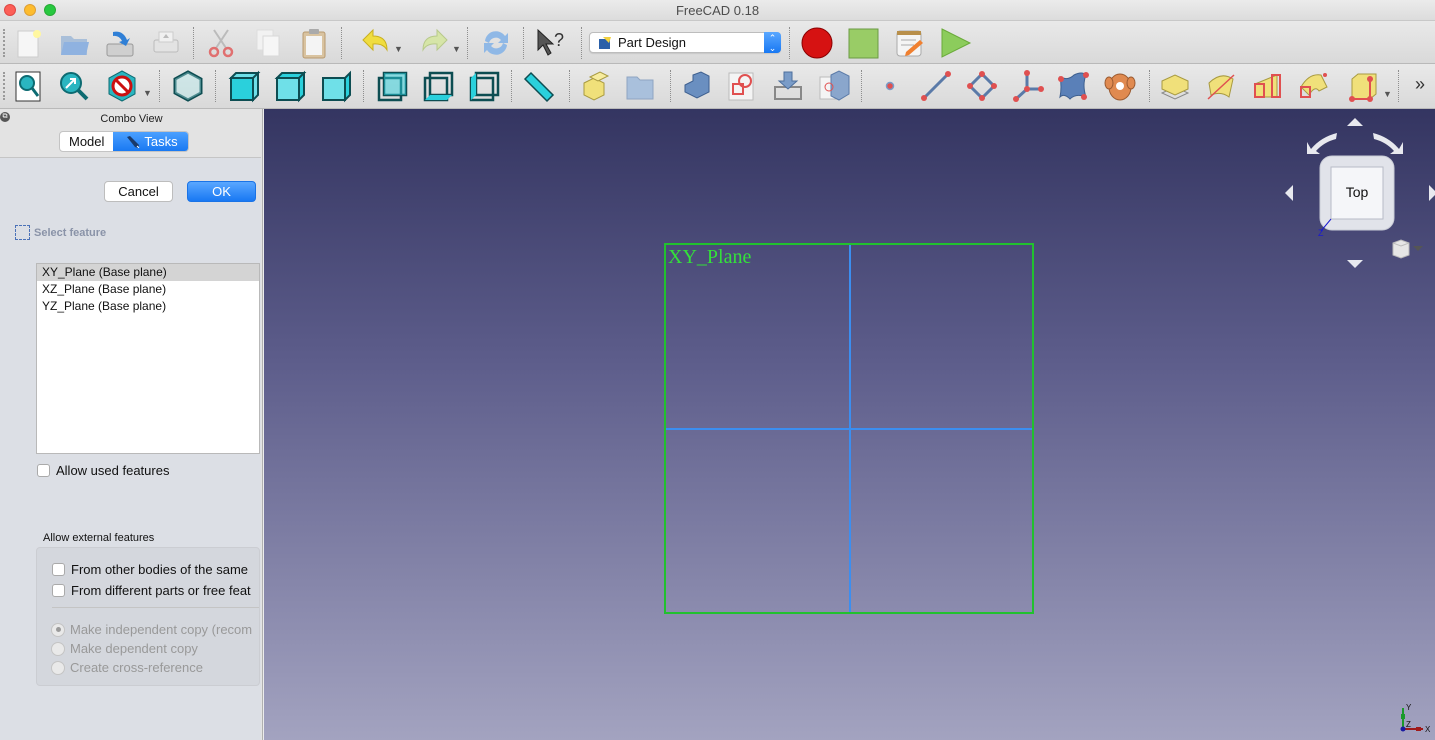  Describe the element at coordinates (834, 86) in the screenshot. I see `sub-shape-binder-button` at that location.